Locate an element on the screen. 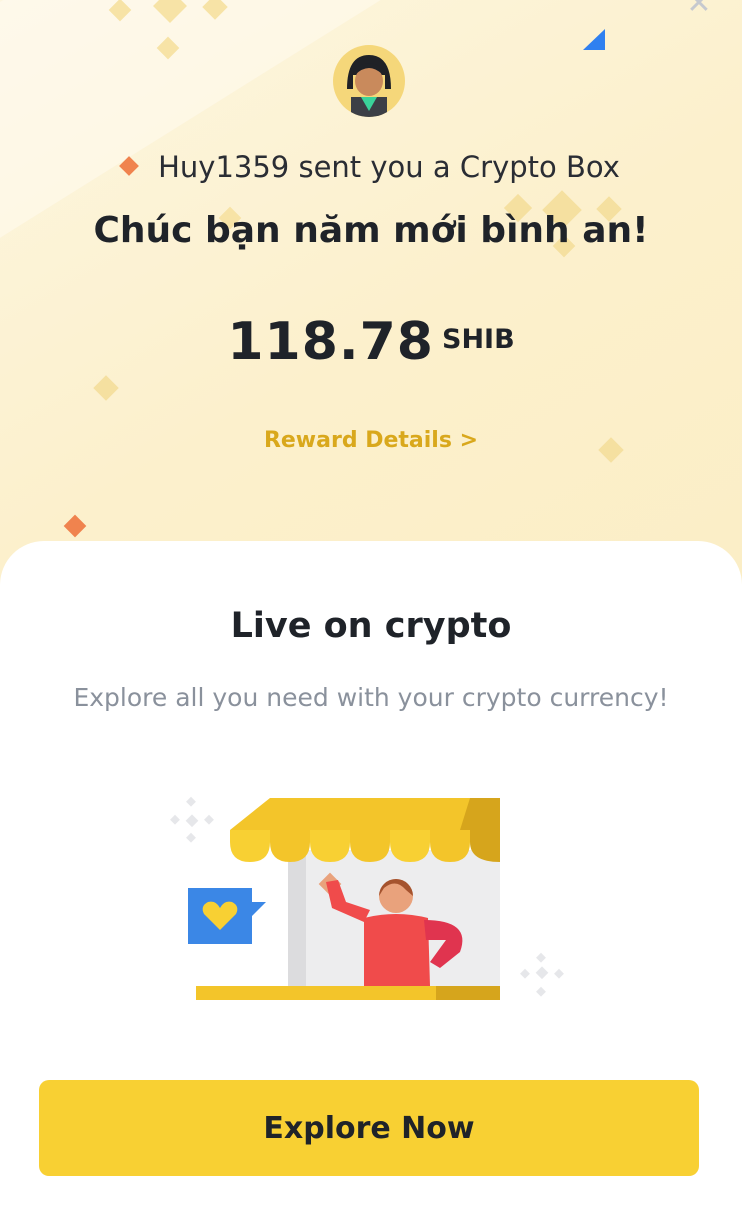 This screenshot has width=742, height=1221. sender-line: Huy1359 sent you a Crypto Box is located at coordinates (371, 172).